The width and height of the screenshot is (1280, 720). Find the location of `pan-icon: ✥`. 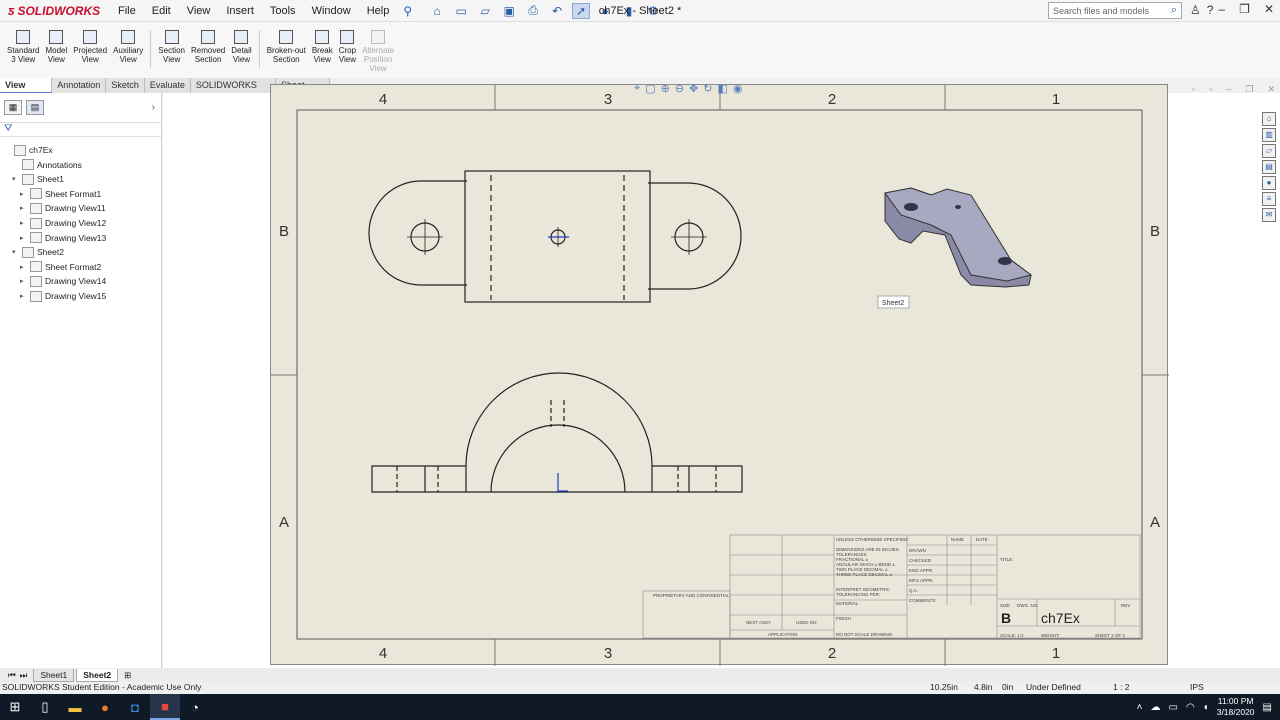

pan-icon: ✥ is located at coordinates (693, 88).